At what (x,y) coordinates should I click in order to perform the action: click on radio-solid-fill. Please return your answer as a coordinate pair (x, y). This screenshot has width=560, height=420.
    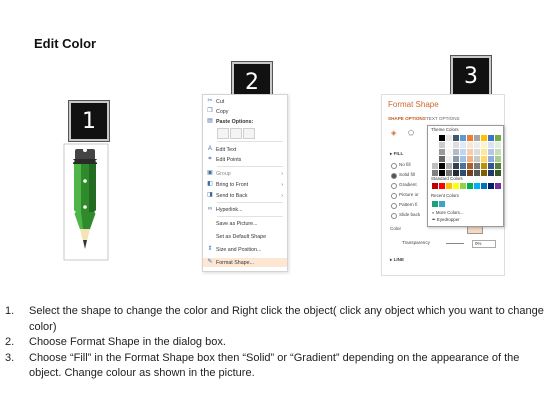
    Looking at the image, I should click on (394, 176).